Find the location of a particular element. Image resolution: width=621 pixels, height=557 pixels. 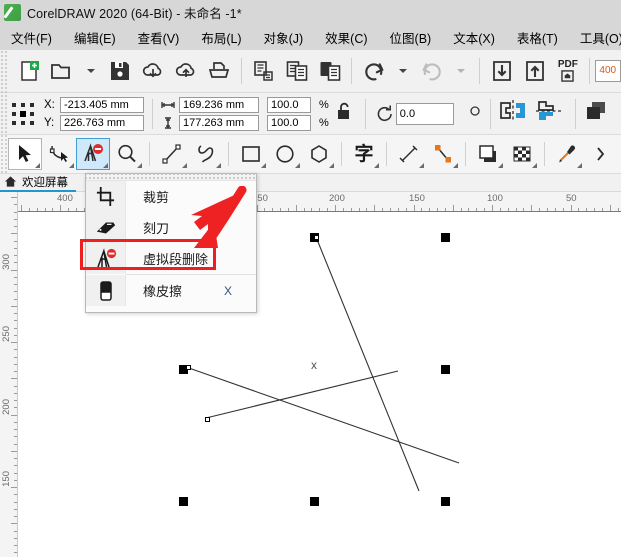

scale-y-input: 100.0 is located at coordinates (289, 122).